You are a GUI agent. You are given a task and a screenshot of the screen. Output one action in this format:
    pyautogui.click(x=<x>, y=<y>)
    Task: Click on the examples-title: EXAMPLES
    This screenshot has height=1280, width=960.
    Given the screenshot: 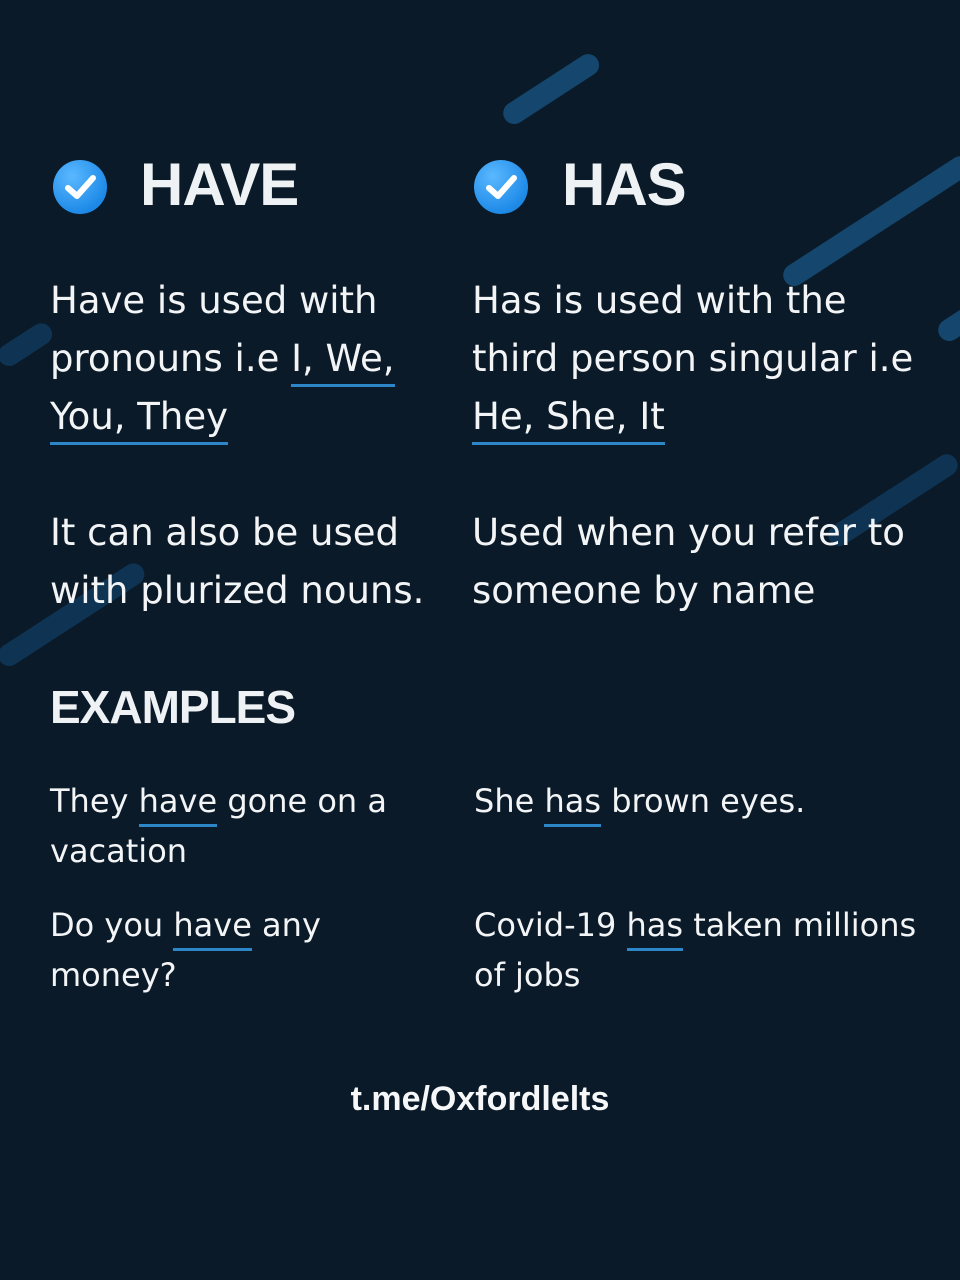 What is the action you would take?
    pyautogui.click(x=173, y=707)
    